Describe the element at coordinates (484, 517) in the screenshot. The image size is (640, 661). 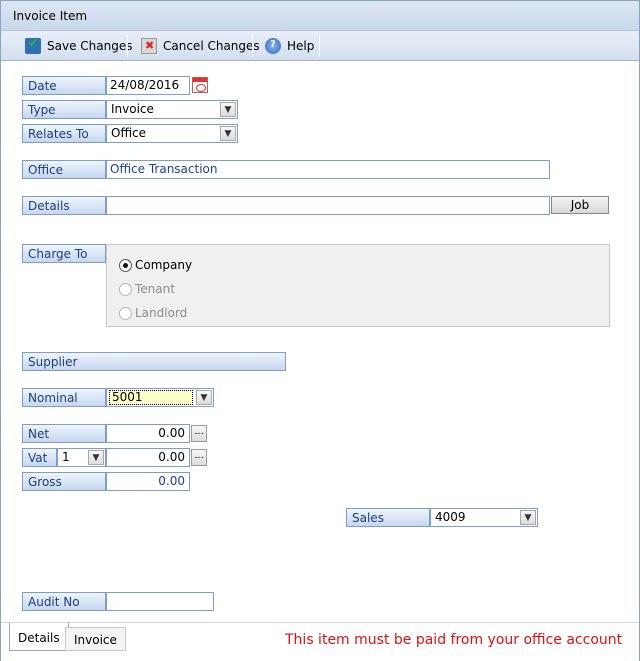
I see `sales-select: 4009 ▼` at that location.